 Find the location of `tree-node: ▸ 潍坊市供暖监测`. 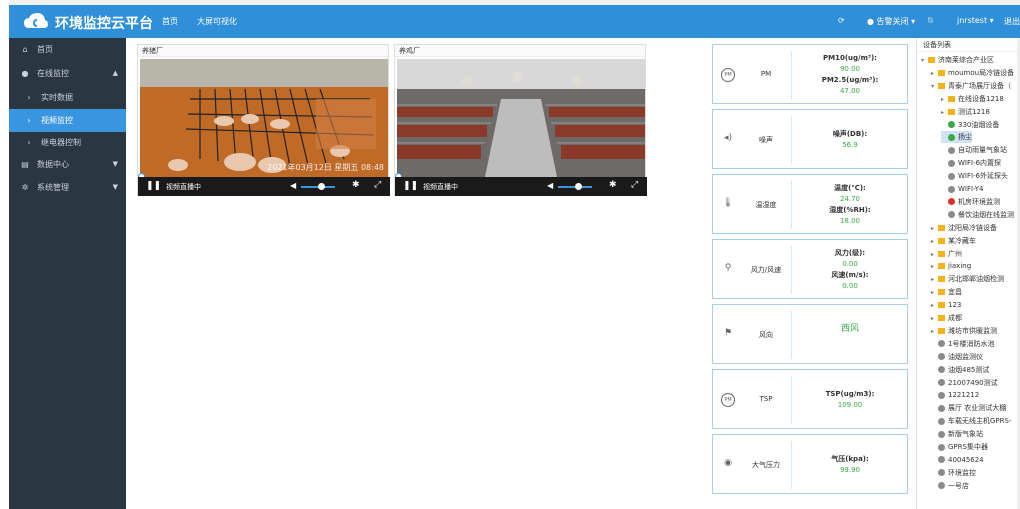

tree-node: ▸ 潍坊市供暖监测 is located at coordinates (964, 331).